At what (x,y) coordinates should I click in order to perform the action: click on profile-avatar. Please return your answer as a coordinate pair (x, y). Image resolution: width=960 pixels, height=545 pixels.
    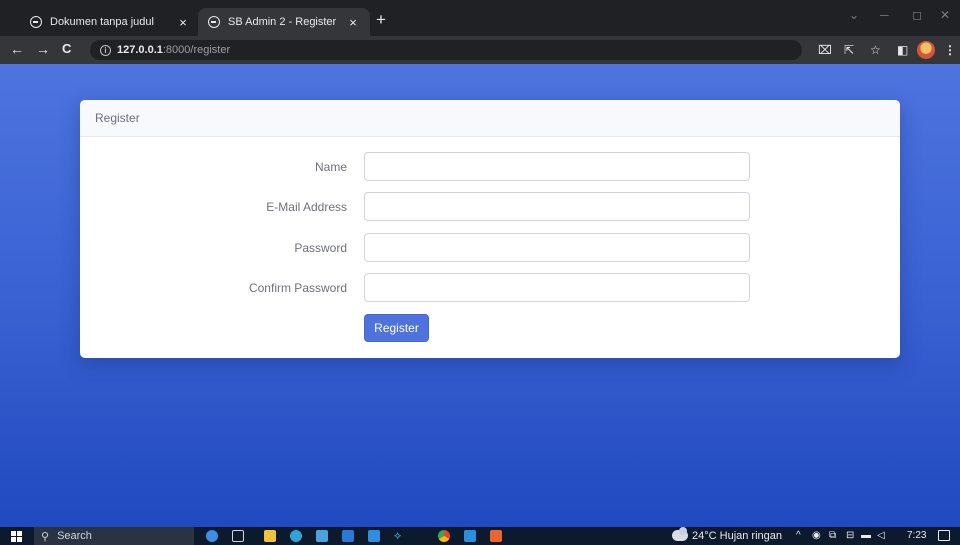
    Looking at the image, I should click on (926, 50).